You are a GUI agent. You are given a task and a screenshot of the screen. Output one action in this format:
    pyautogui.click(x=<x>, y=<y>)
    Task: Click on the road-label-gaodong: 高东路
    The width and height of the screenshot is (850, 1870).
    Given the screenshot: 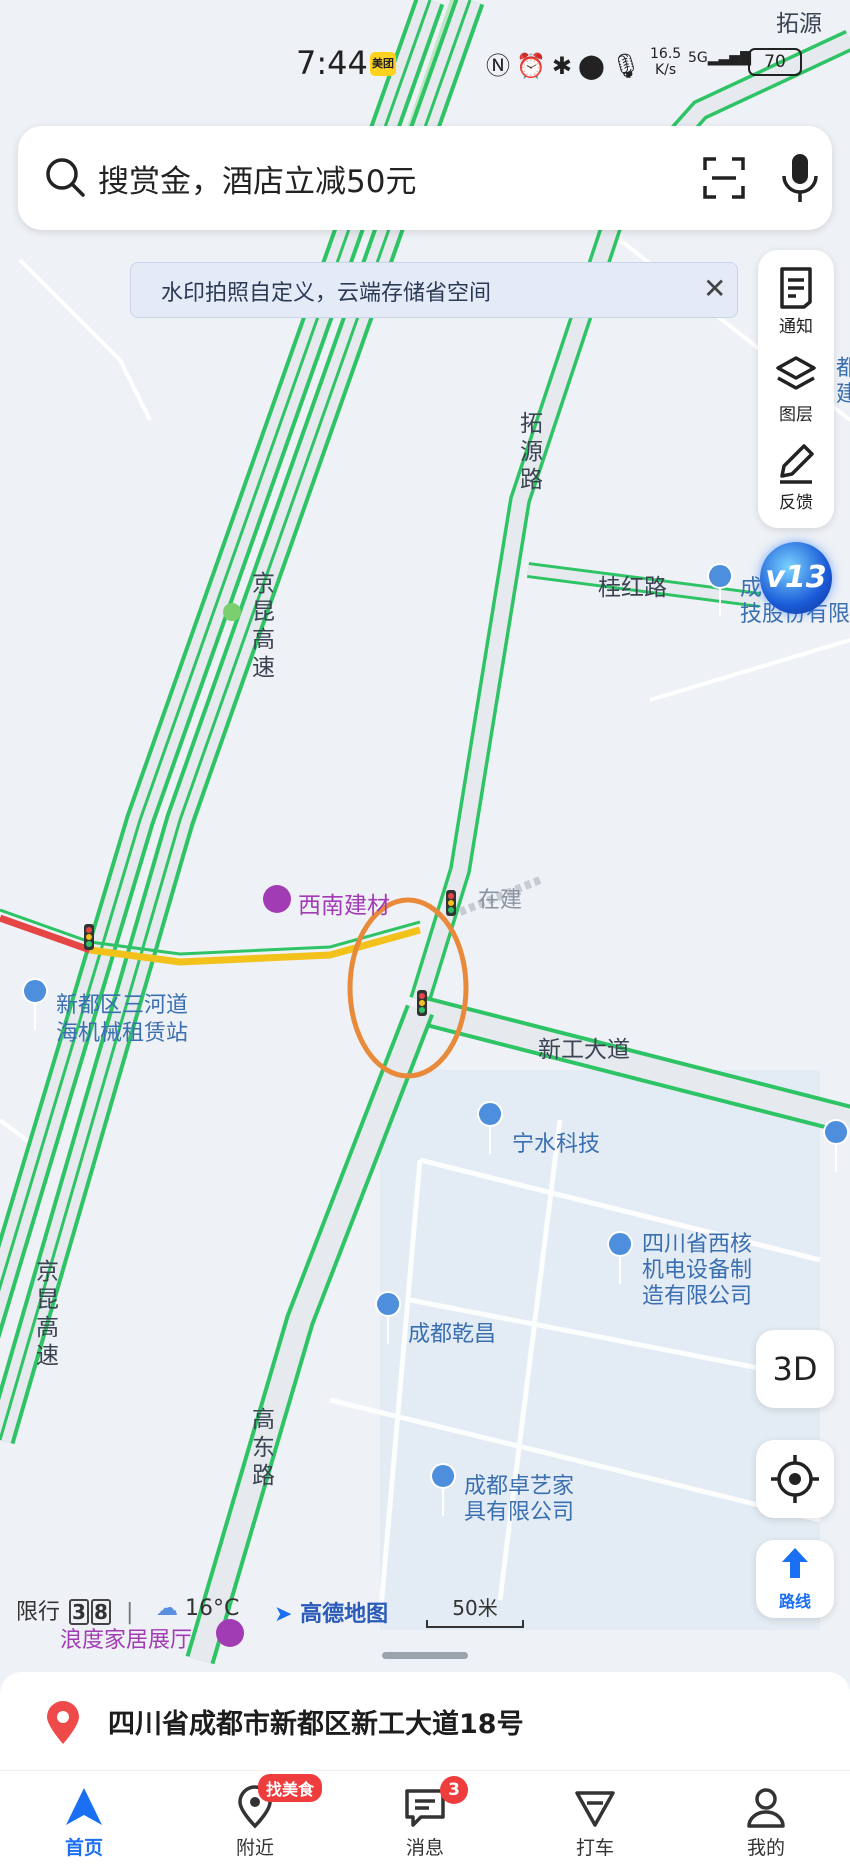 What is the action you would take?
    pyautogui.click(x=263, y=1448)
    